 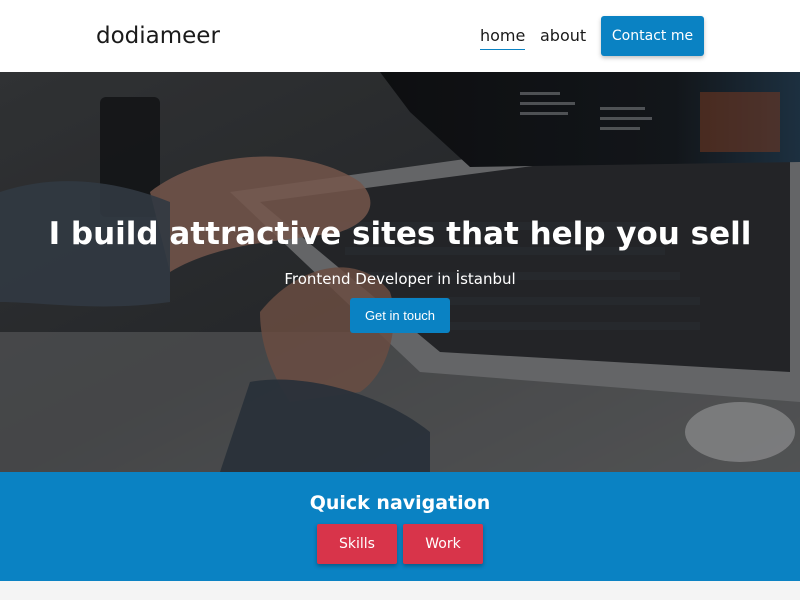 I want to click on get-in-touch-button: Get in touch, so click(x=400, y=315).